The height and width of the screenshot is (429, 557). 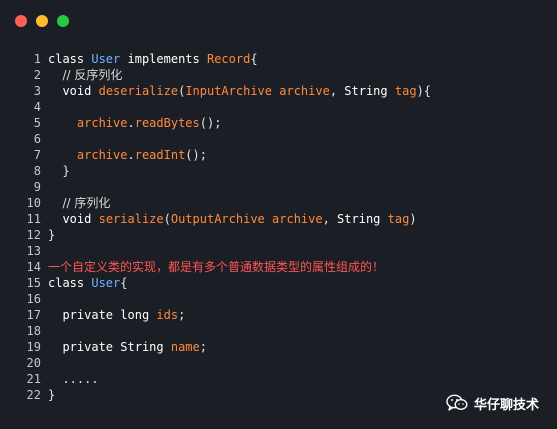 I want to click on maximize-window-button, so click(x=63, y=21).